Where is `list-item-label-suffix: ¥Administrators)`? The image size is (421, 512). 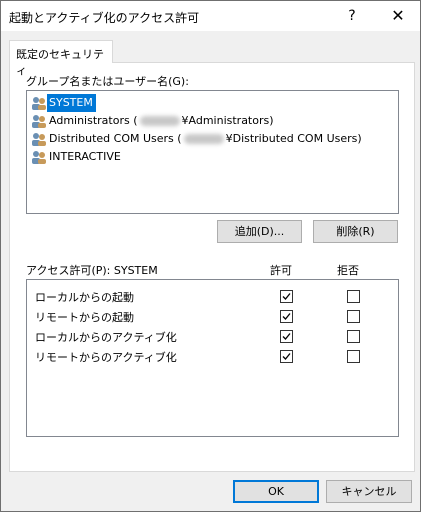
list-item-label-suffix: ¥Administrators) is located at coordinates (227, 120).